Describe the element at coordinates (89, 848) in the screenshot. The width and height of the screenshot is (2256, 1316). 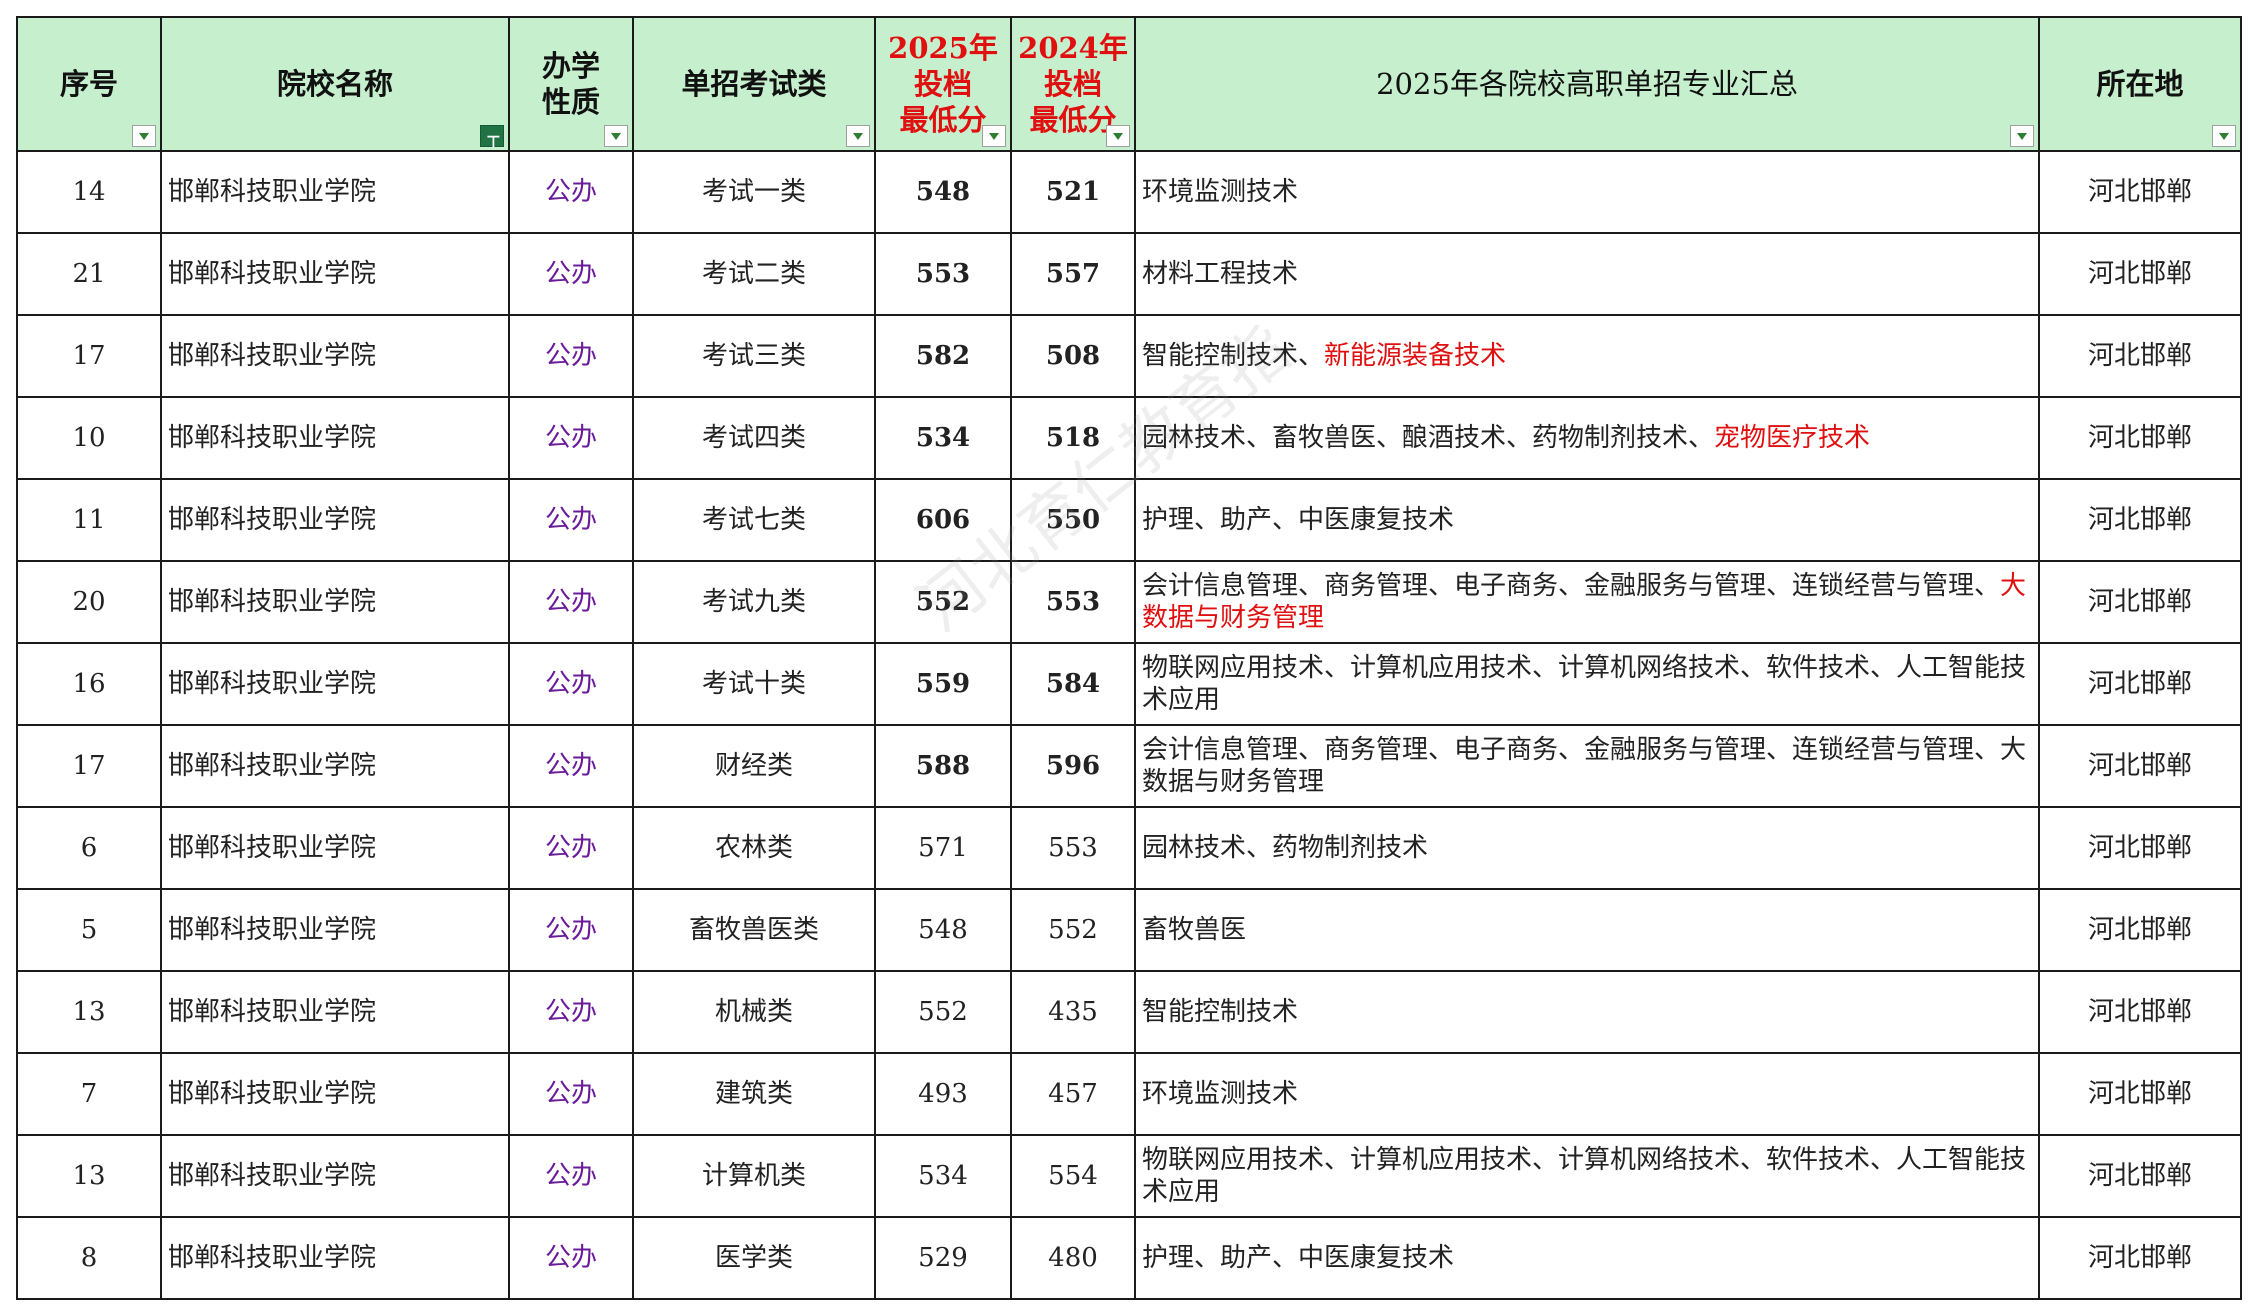
I see `cell-seq: 6` at that location.